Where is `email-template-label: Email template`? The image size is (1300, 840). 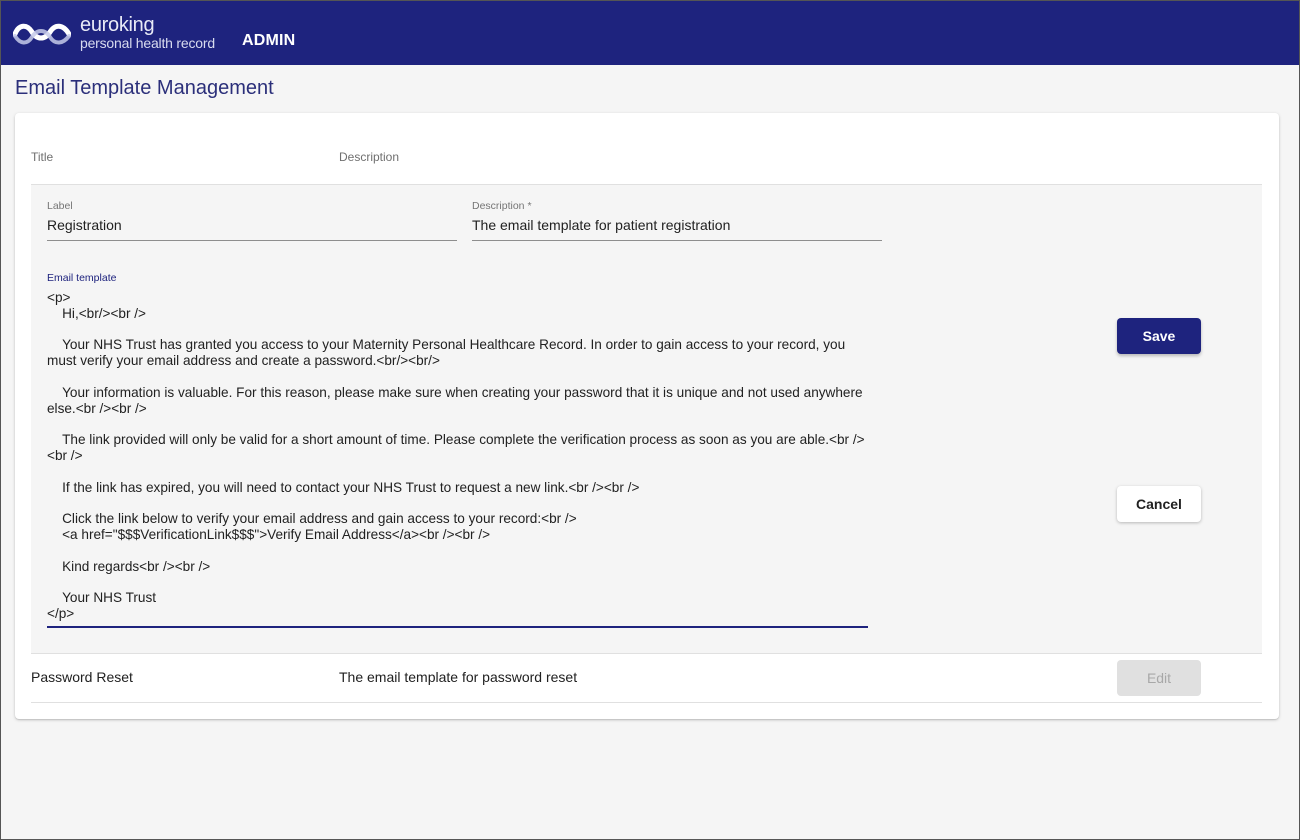
email-template-label: Email template is located at coordinates (82, 278).